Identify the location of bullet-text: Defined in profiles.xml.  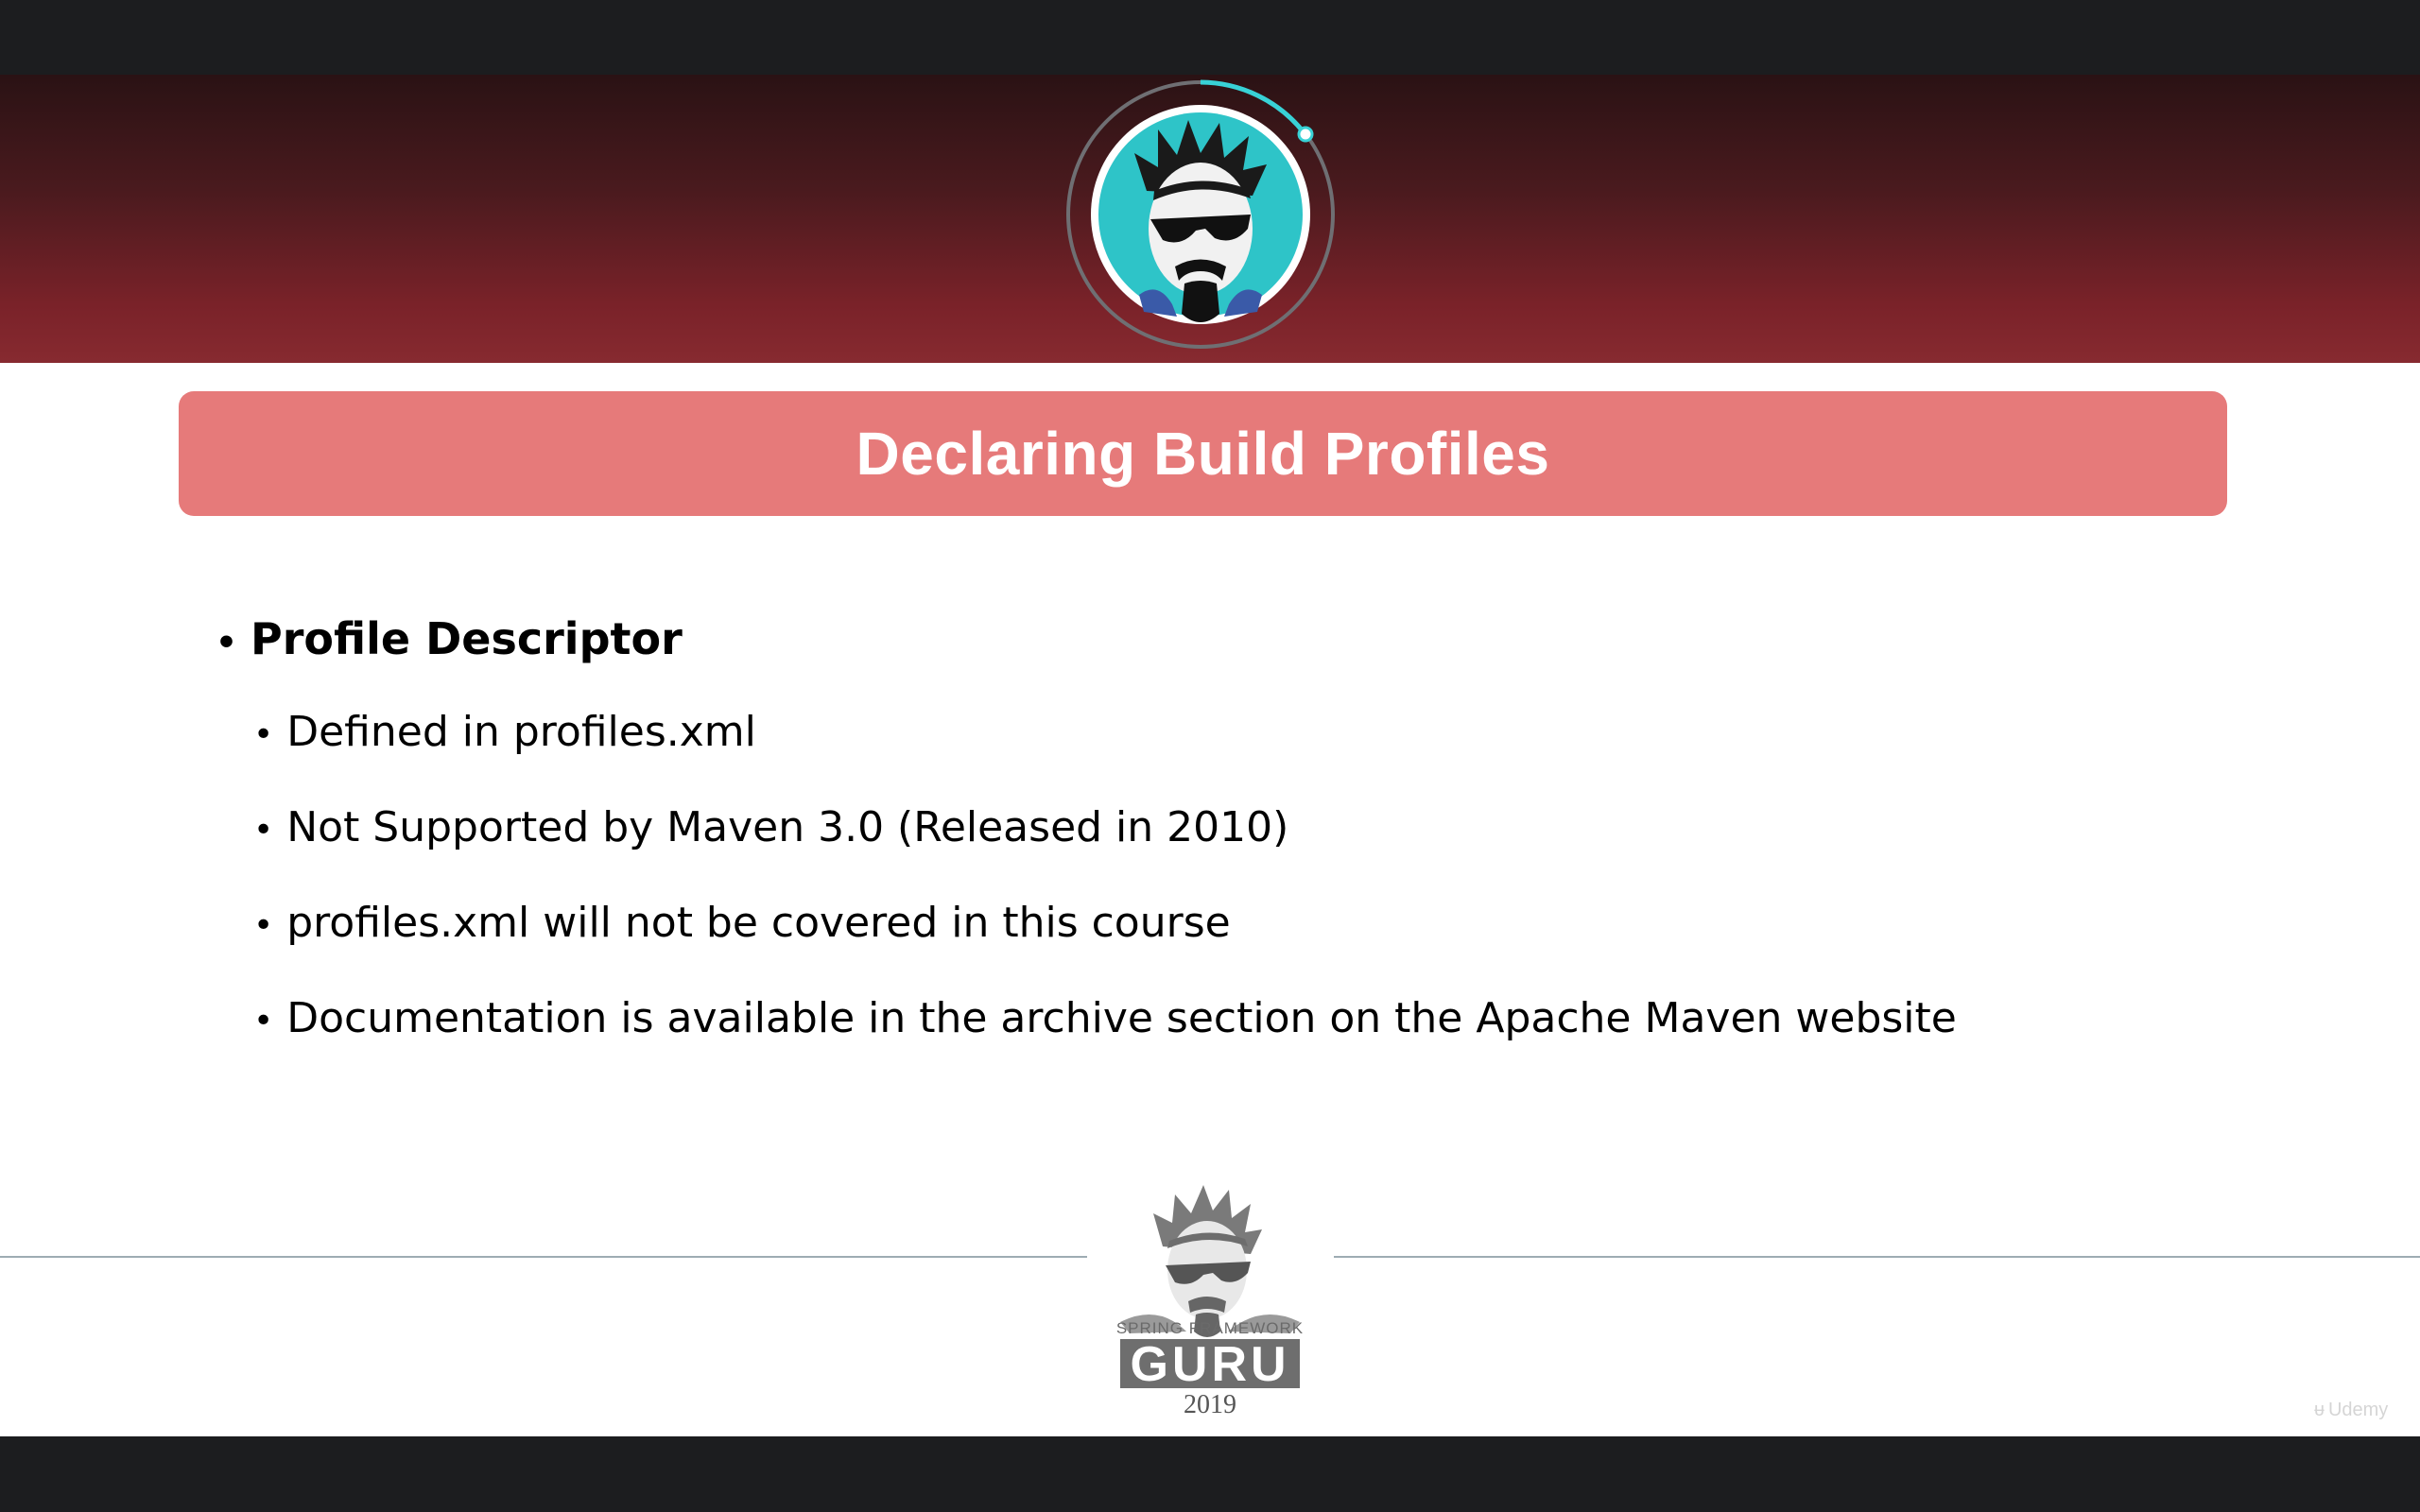
(521, 732).